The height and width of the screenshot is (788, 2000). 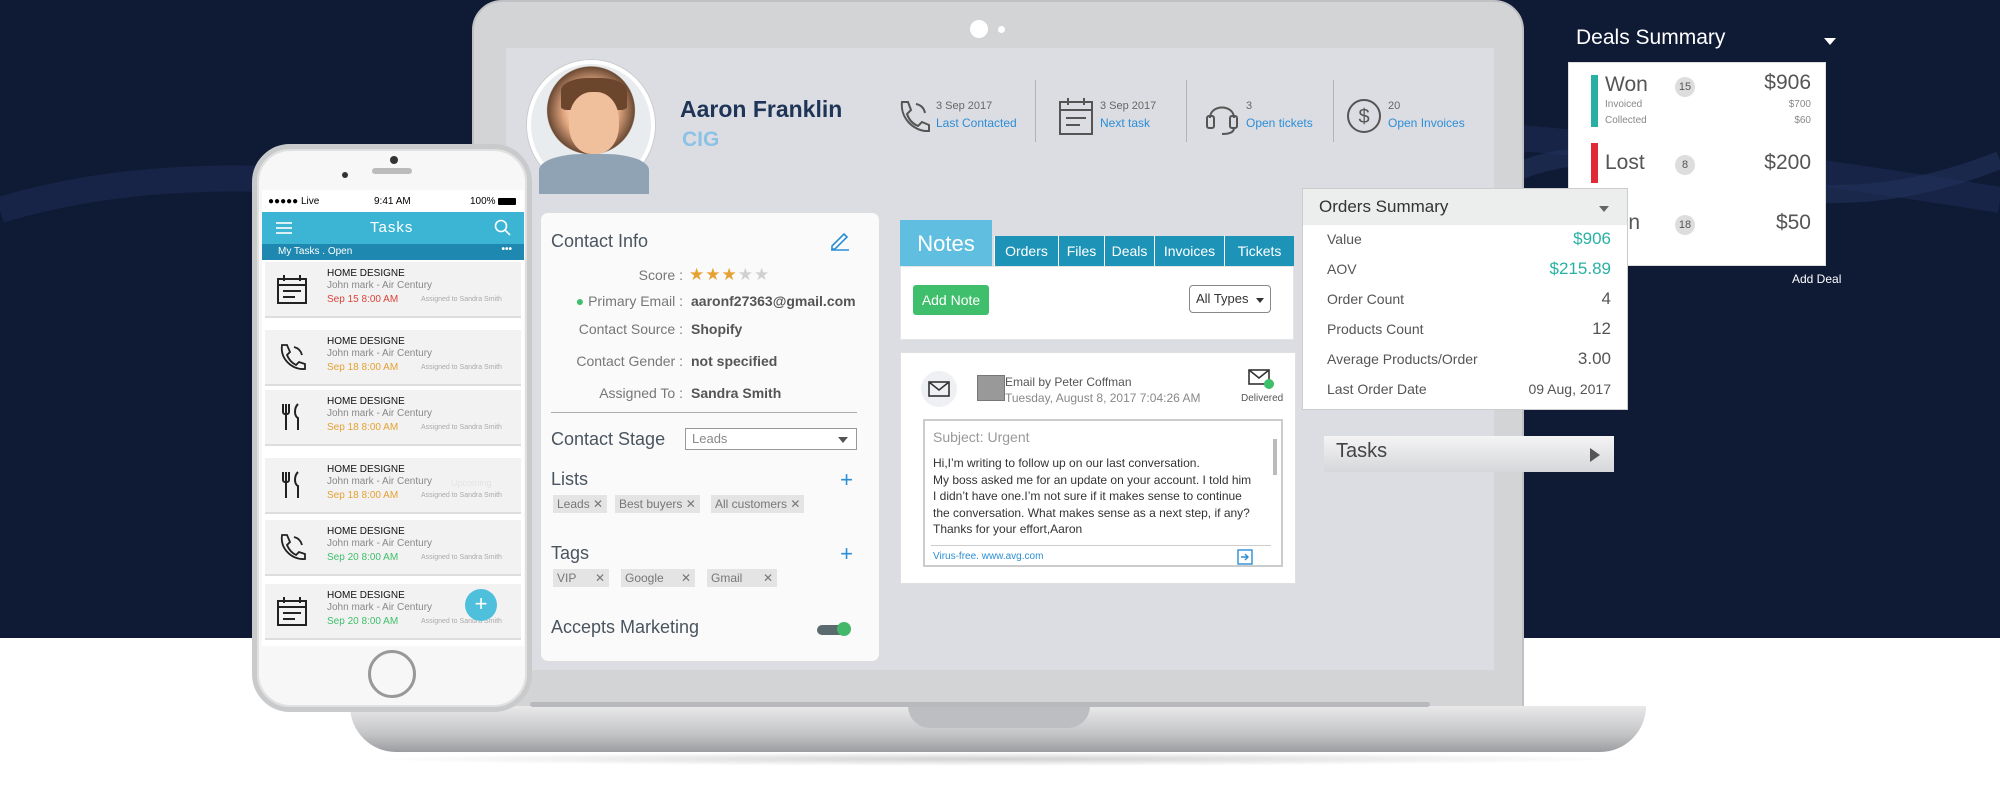 I want to click on envelope-icon-wrap, so click(x=939, y=389).